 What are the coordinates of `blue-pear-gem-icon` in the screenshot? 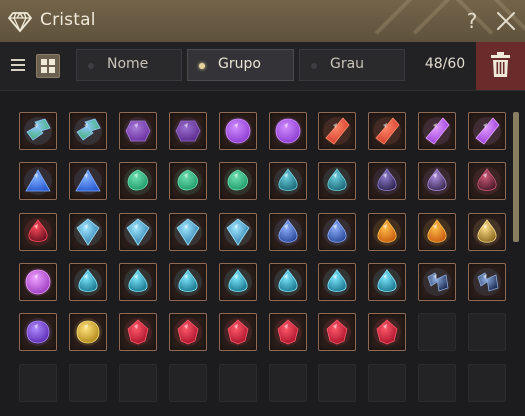 It's located at (337, 232).